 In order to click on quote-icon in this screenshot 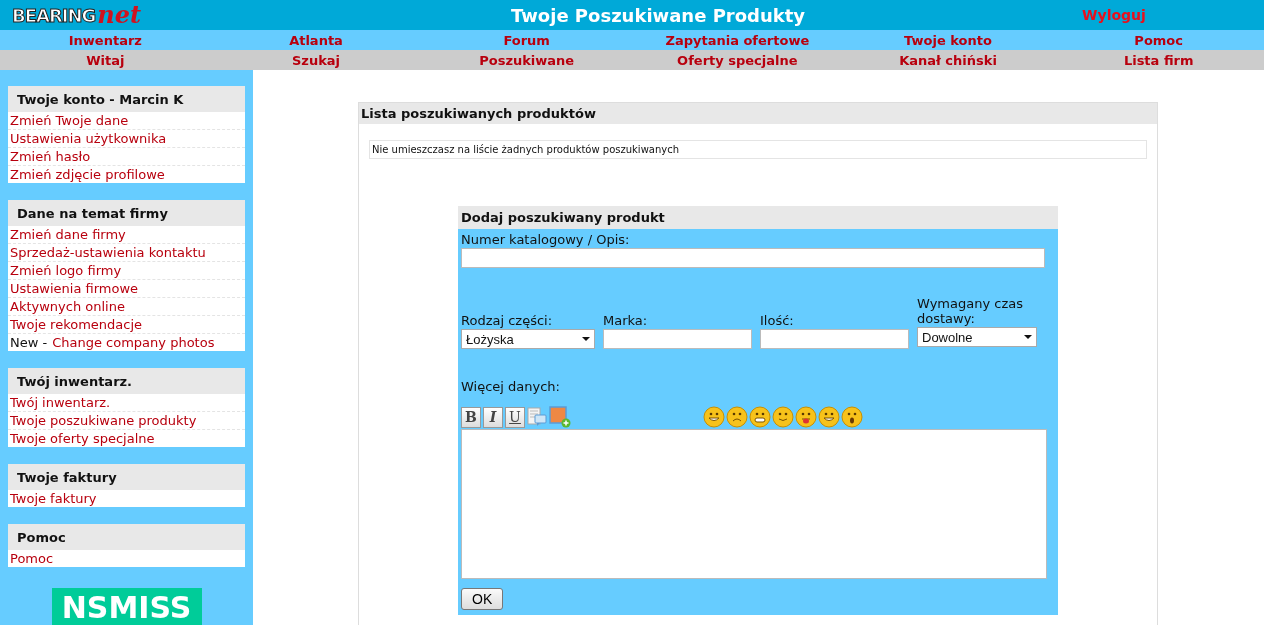, I will do `click(537, 417)`.